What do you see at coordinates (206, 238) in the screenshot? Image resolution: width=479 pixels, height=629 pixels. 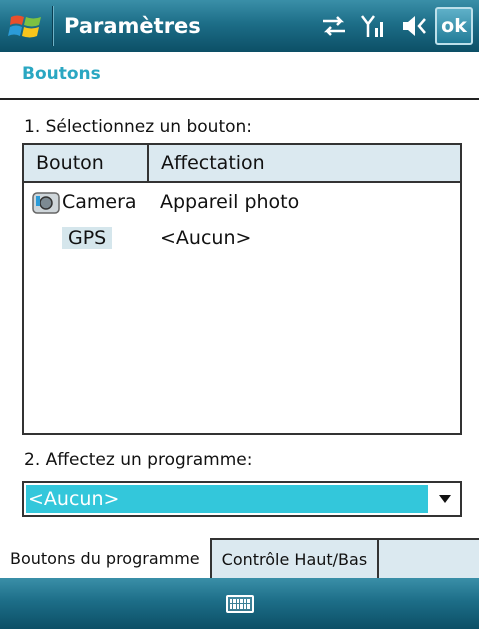 I see `list-item-assignment: <Aucun>` at bounding box center [206, 238].